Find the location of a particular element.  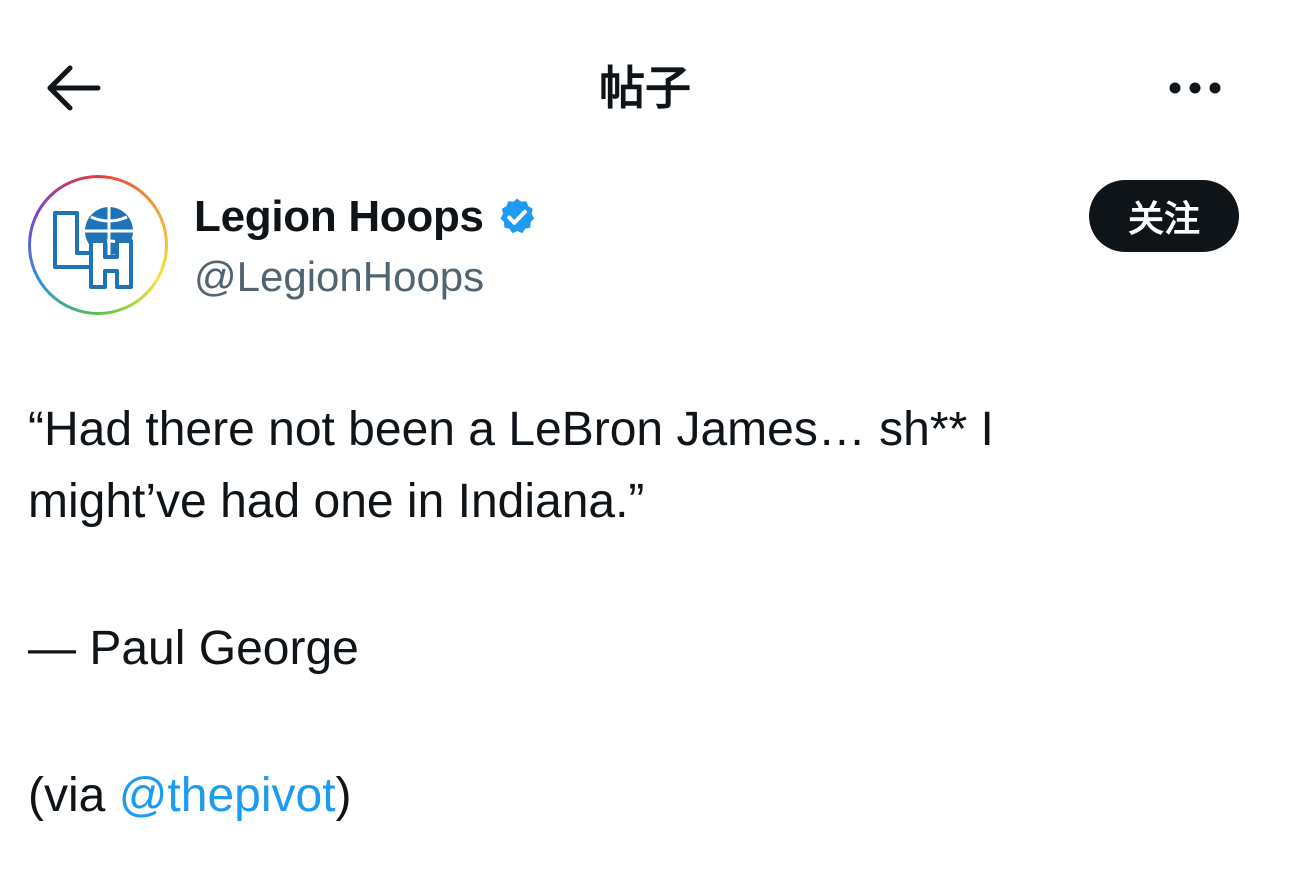

page-title: 帖子 is located at coordinates (645, 88).